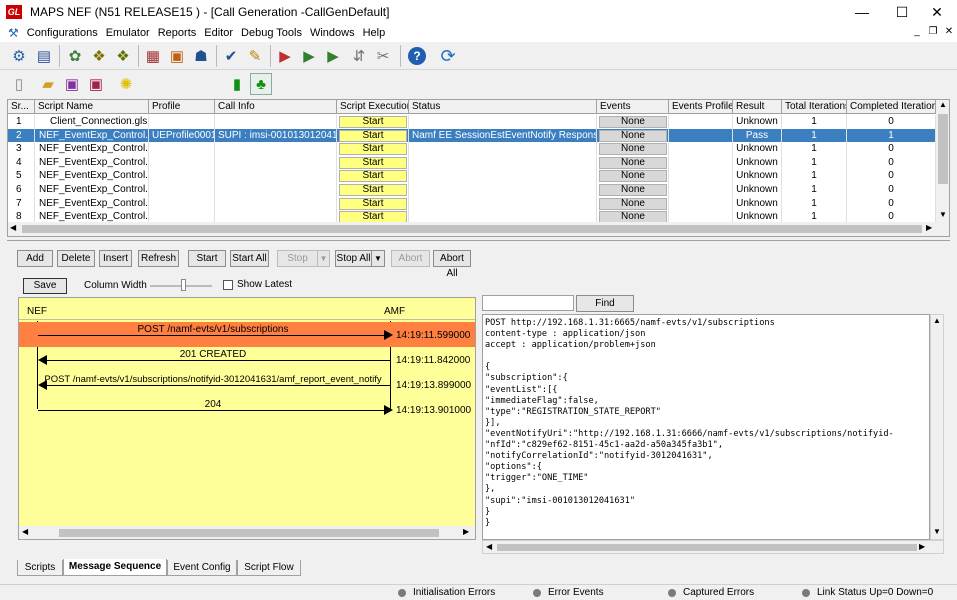 Image resolution: width=957 pixels, height=600 pixels. Describe the element at coordinates (378, 258) in the screenshot. I see `stop-all-dropdown-icon: ▼` at that location.